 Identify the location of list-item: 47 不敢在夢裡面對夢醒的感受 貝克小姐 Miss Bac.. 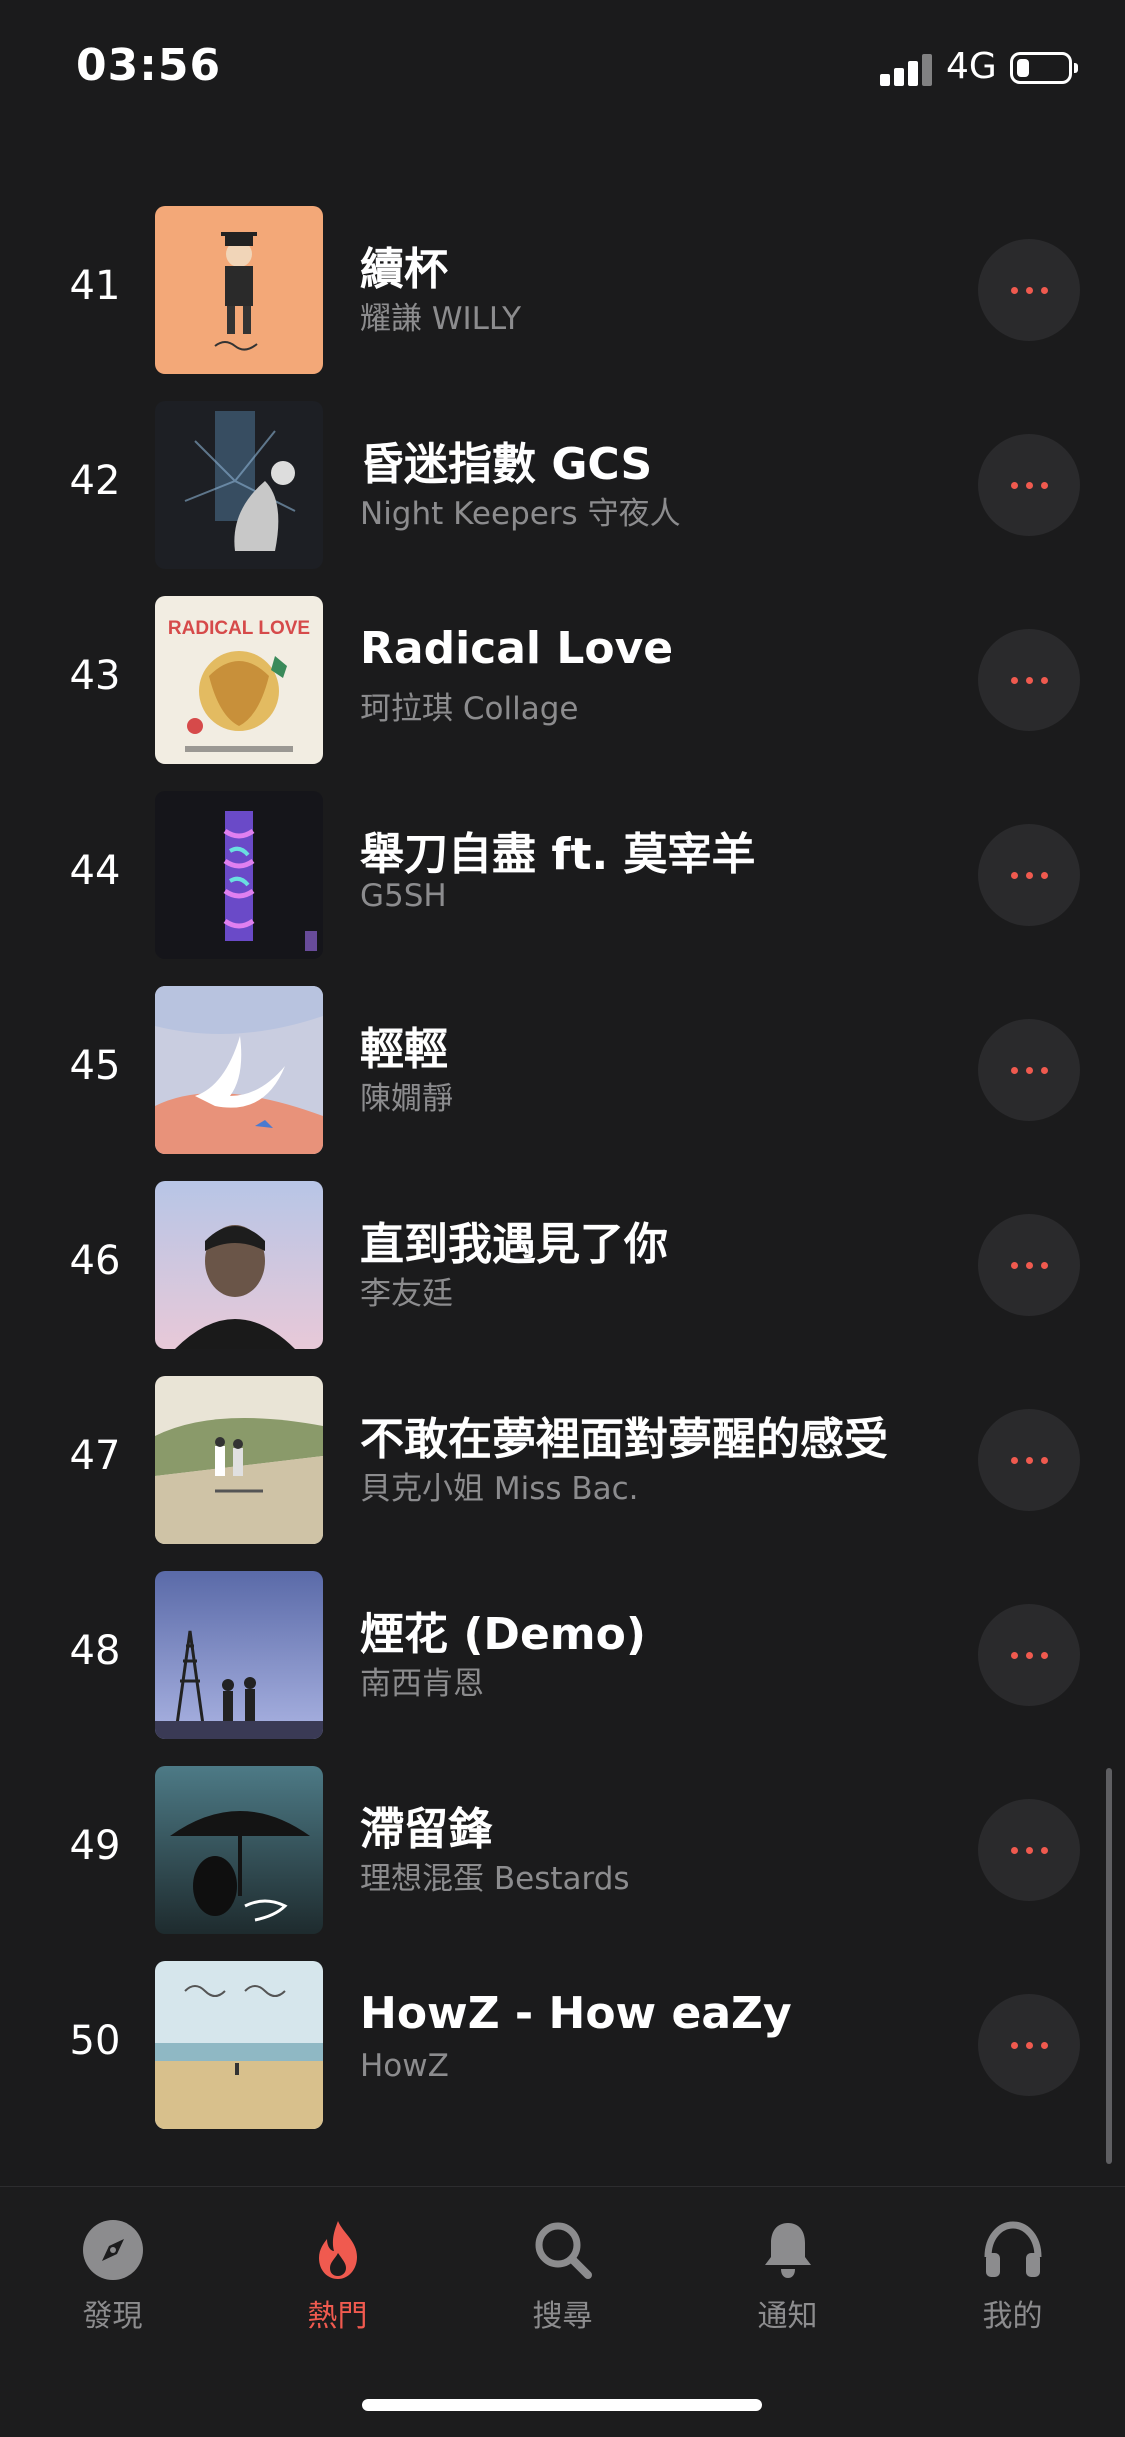
(562, 1460).